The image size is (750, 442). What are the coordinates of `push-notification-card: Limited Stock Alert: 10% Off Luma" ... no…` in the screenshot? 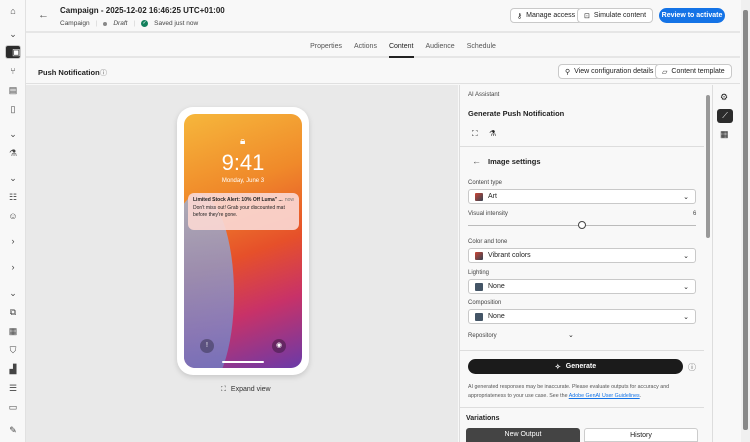 It's located at (243, 211).